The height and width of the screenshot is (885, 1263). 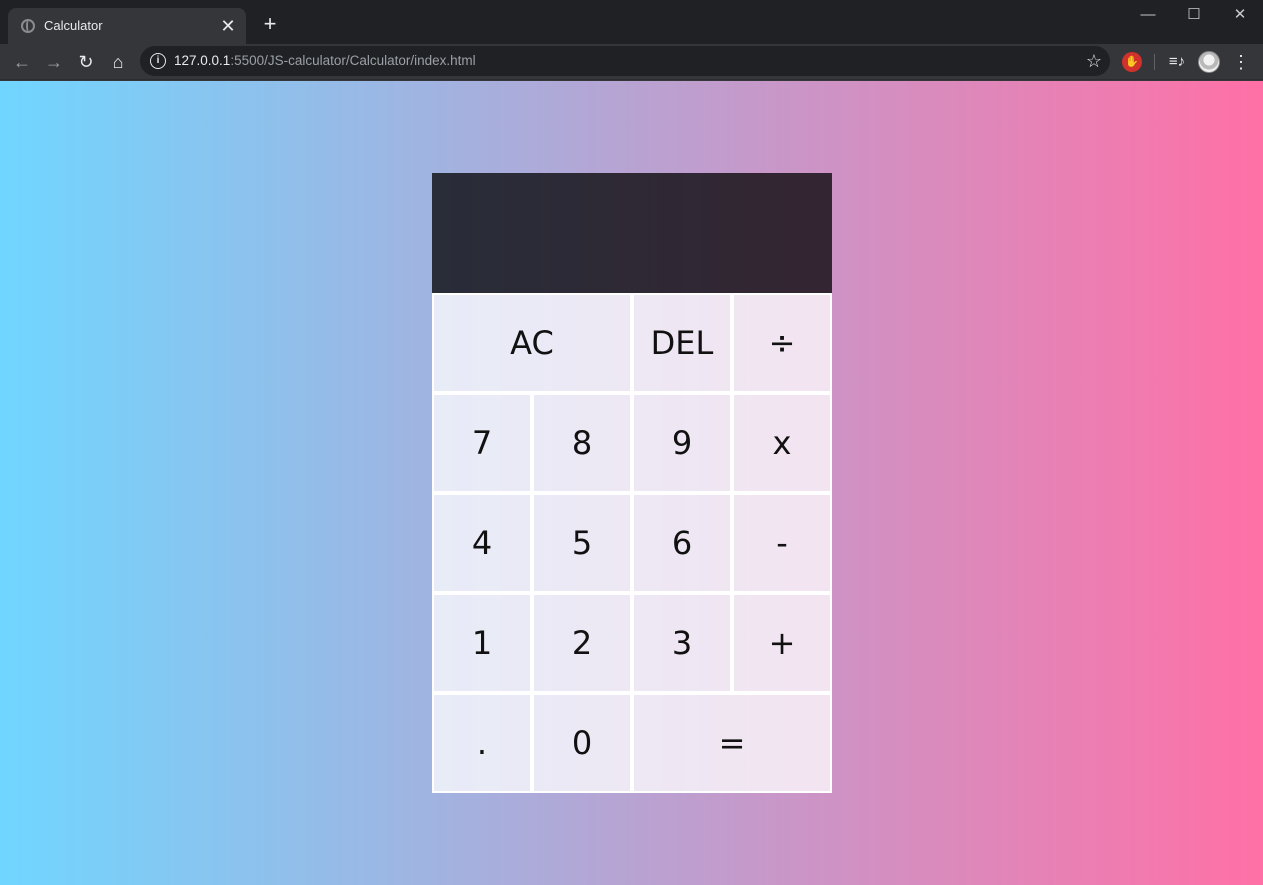 I want to click on digit-7-button: 7, so click(x=482, y=443).